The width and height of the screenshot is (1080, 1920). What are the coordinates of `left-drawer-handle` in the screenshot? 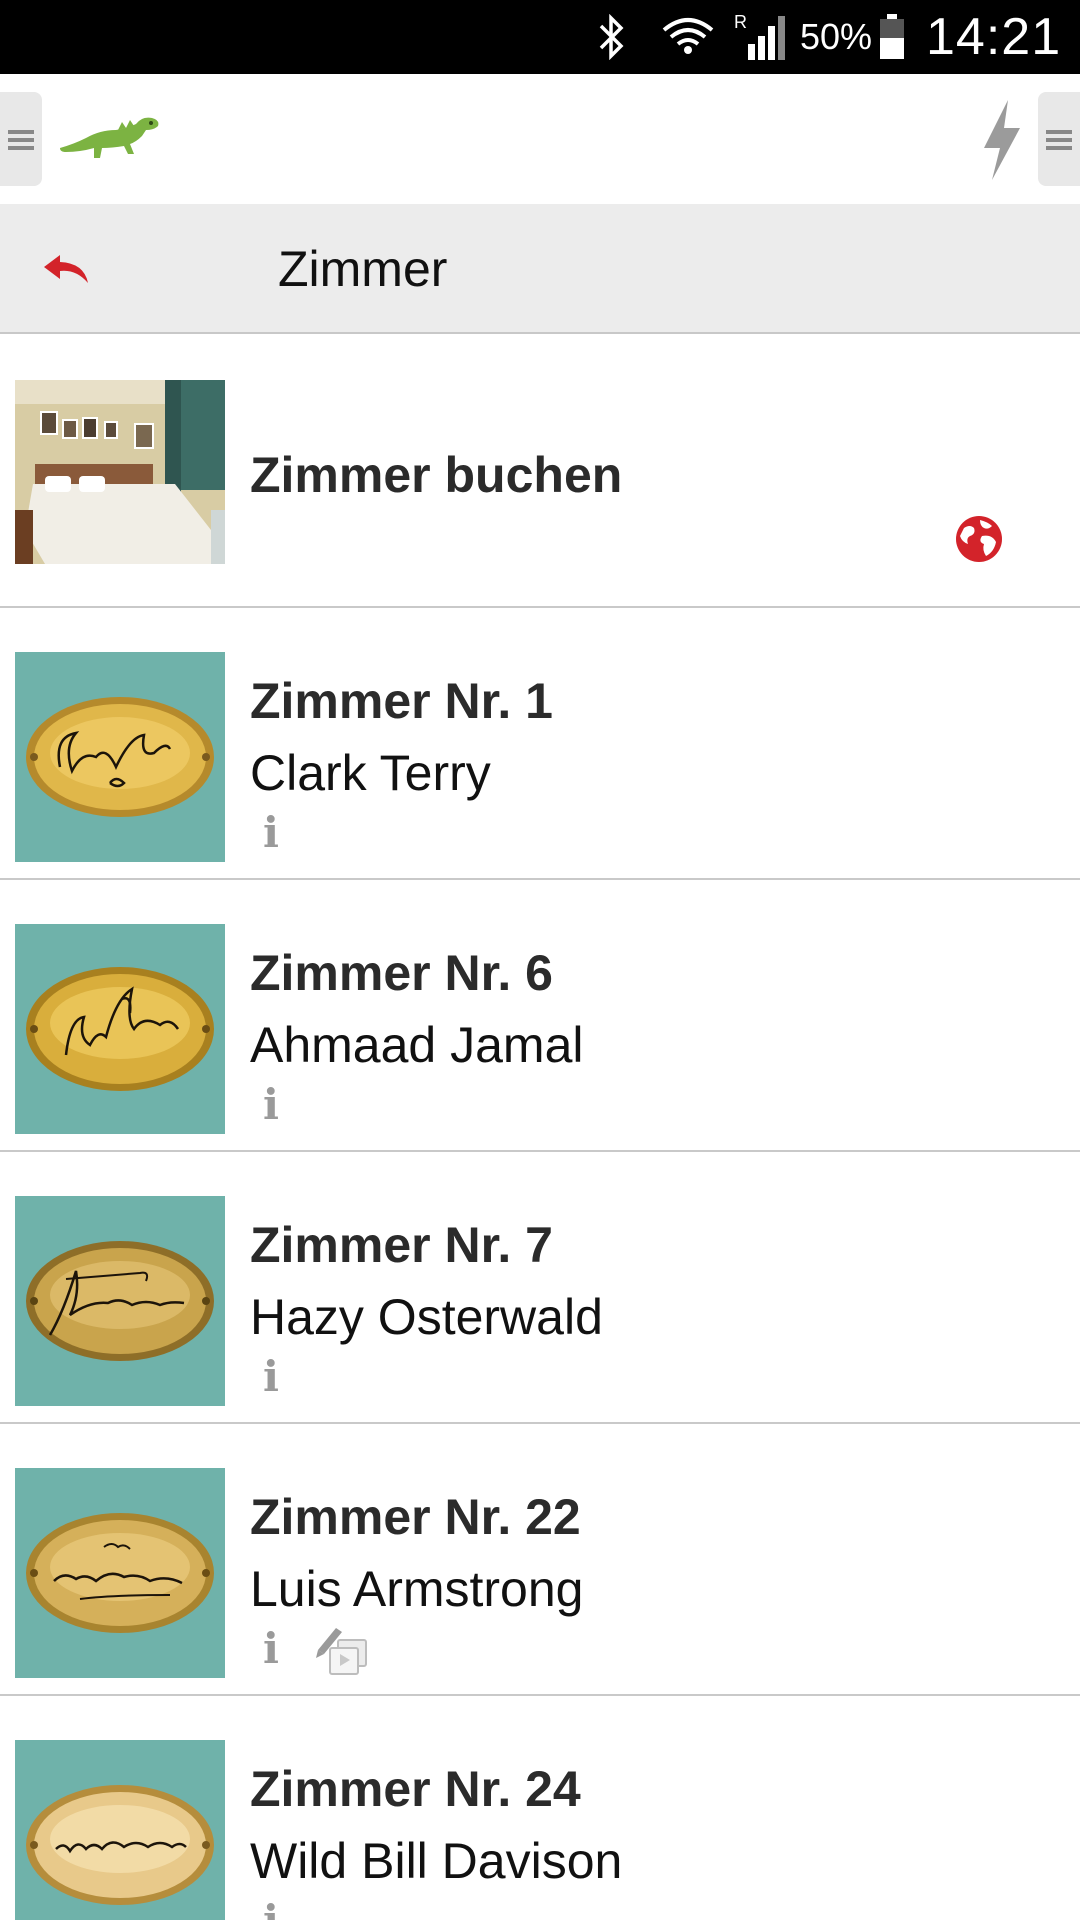 It's located at (21, 139).